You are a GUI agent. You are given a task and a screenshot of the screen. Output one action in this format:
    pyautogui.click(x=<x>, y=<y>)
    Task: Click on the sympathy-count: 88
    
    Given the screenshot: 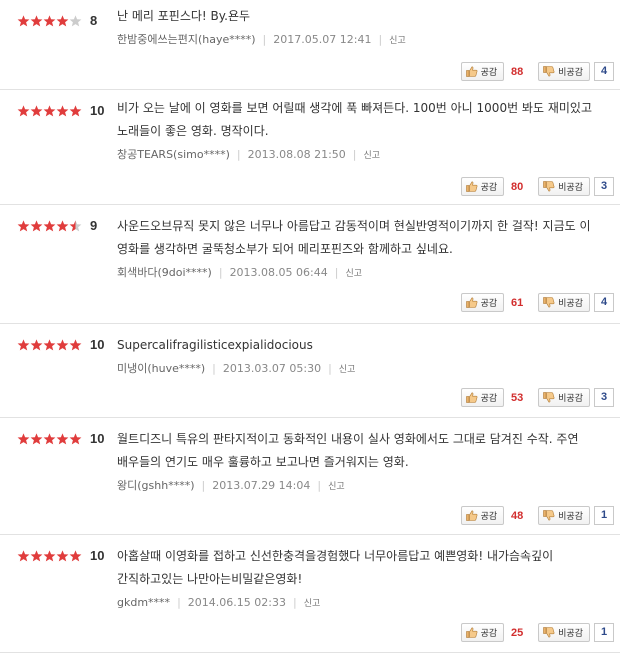 What is the action you would take?
    pyautogui.click(x=517, y=71)
    